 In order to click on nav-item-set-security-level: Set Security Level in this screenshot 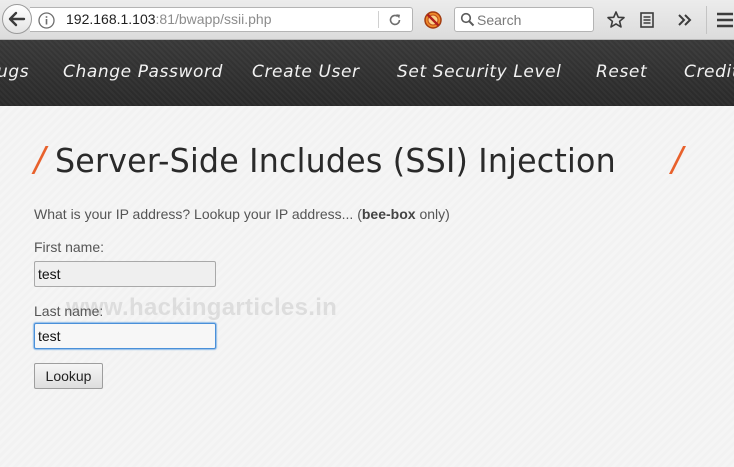, I will do `click(479, 72)`.